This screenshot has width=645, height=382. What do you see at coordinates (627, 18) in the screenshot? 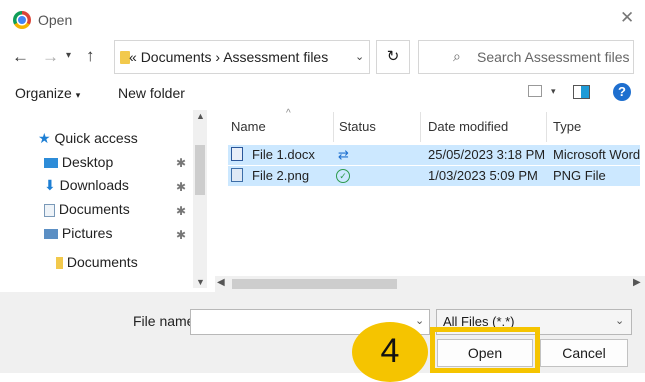
I see `close-icon: ✕` at bounding box center [627, 18].